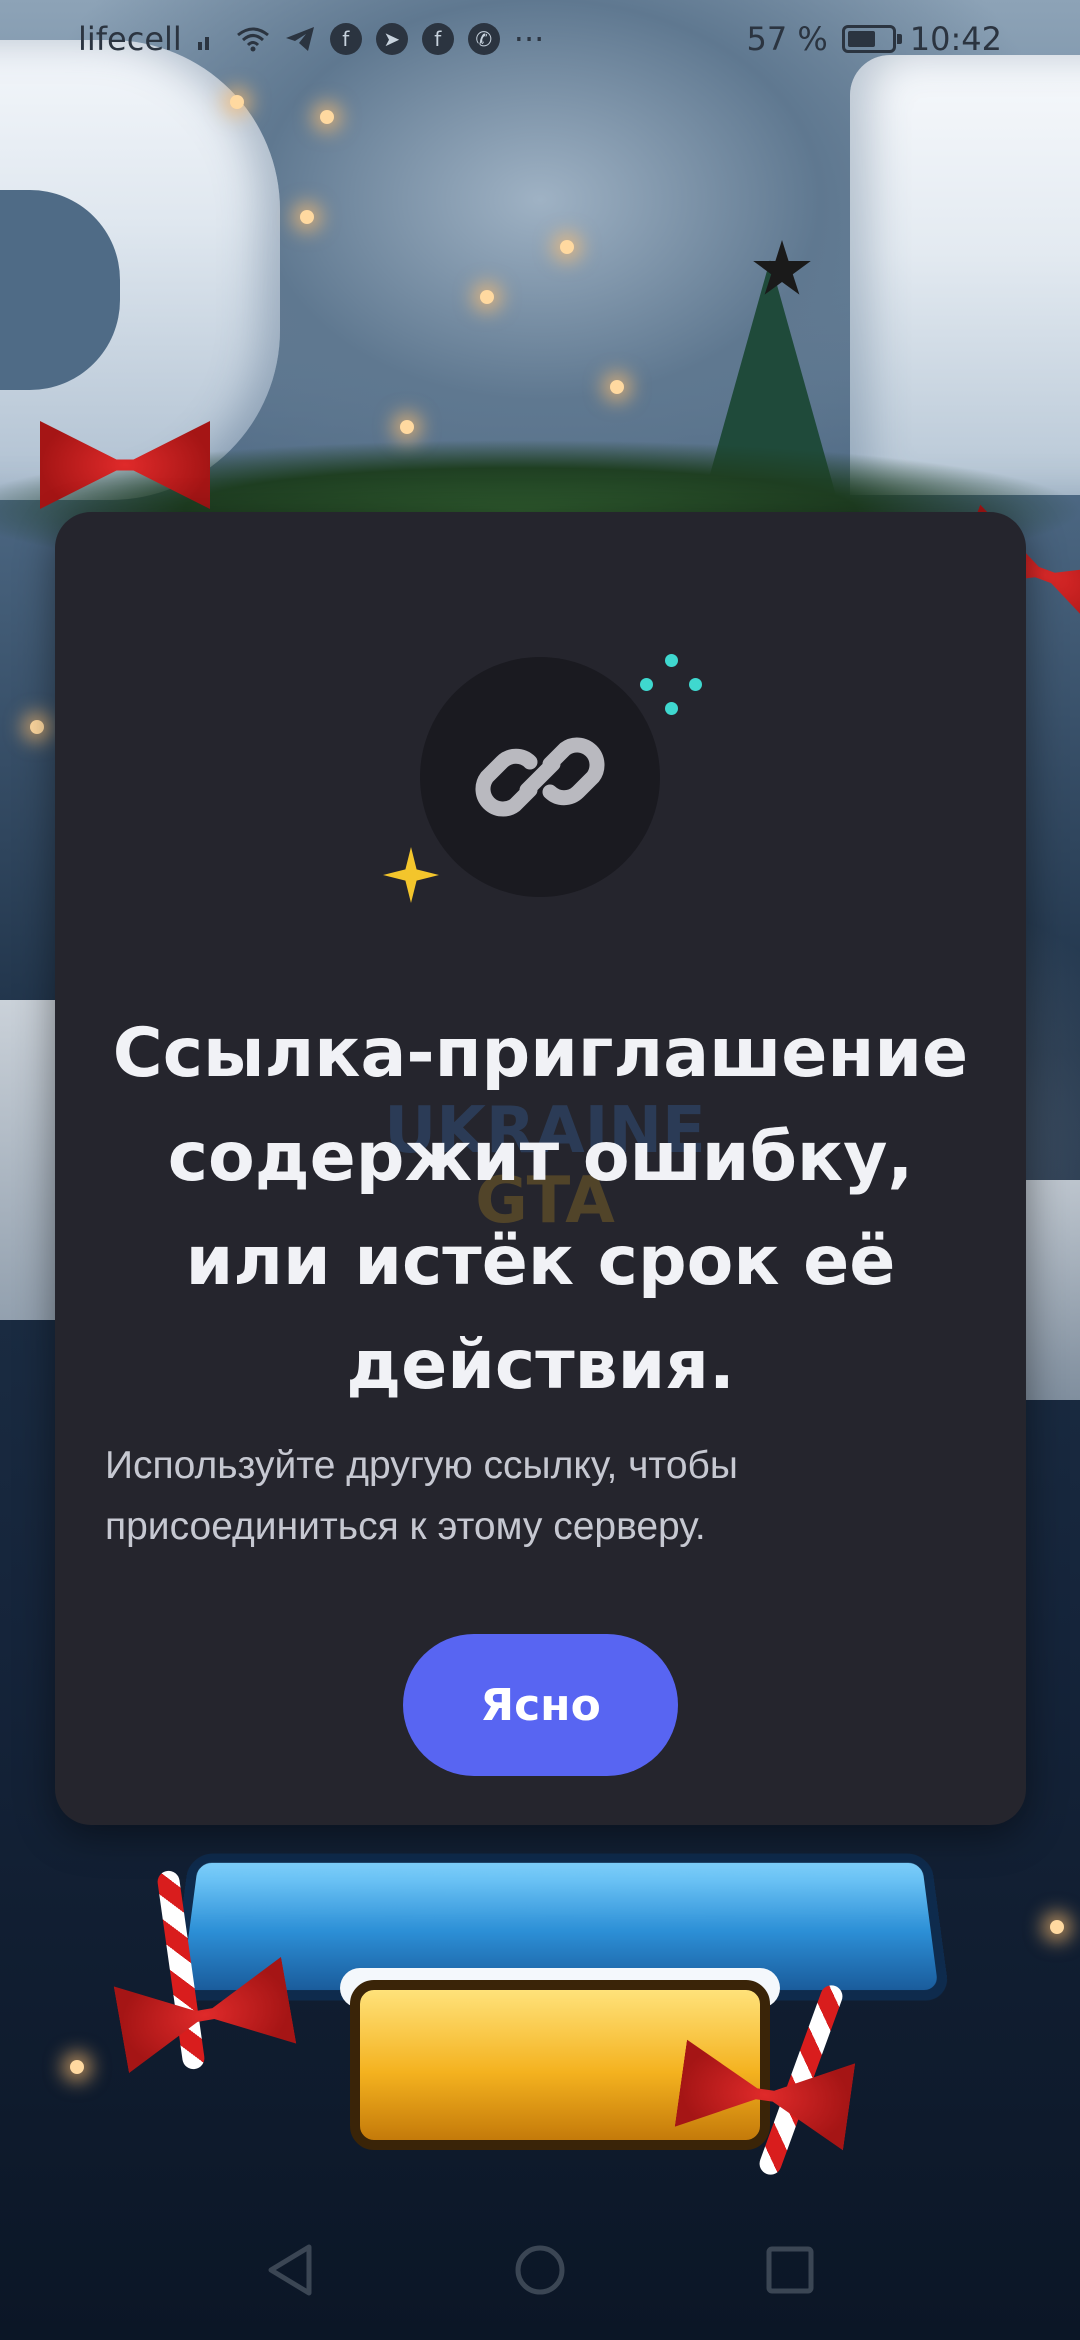  What do you see at coordinates (483, 39) in the screenshot?
I see `viber-icon: ✆` at bounding box center [483, 39].